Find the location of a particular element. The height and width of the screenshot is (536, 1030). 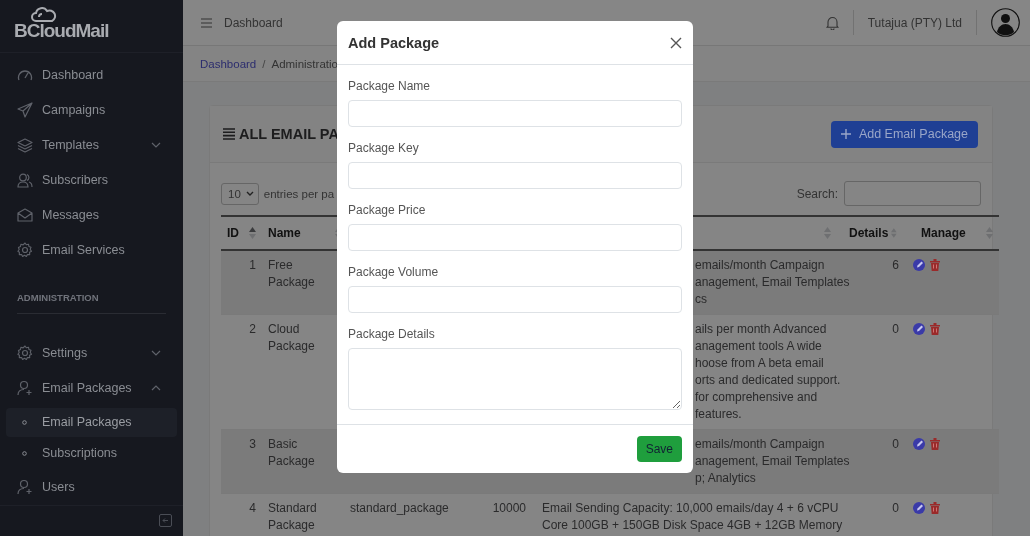

sidebar-item: Email Services is located at coordinates (91, 250).